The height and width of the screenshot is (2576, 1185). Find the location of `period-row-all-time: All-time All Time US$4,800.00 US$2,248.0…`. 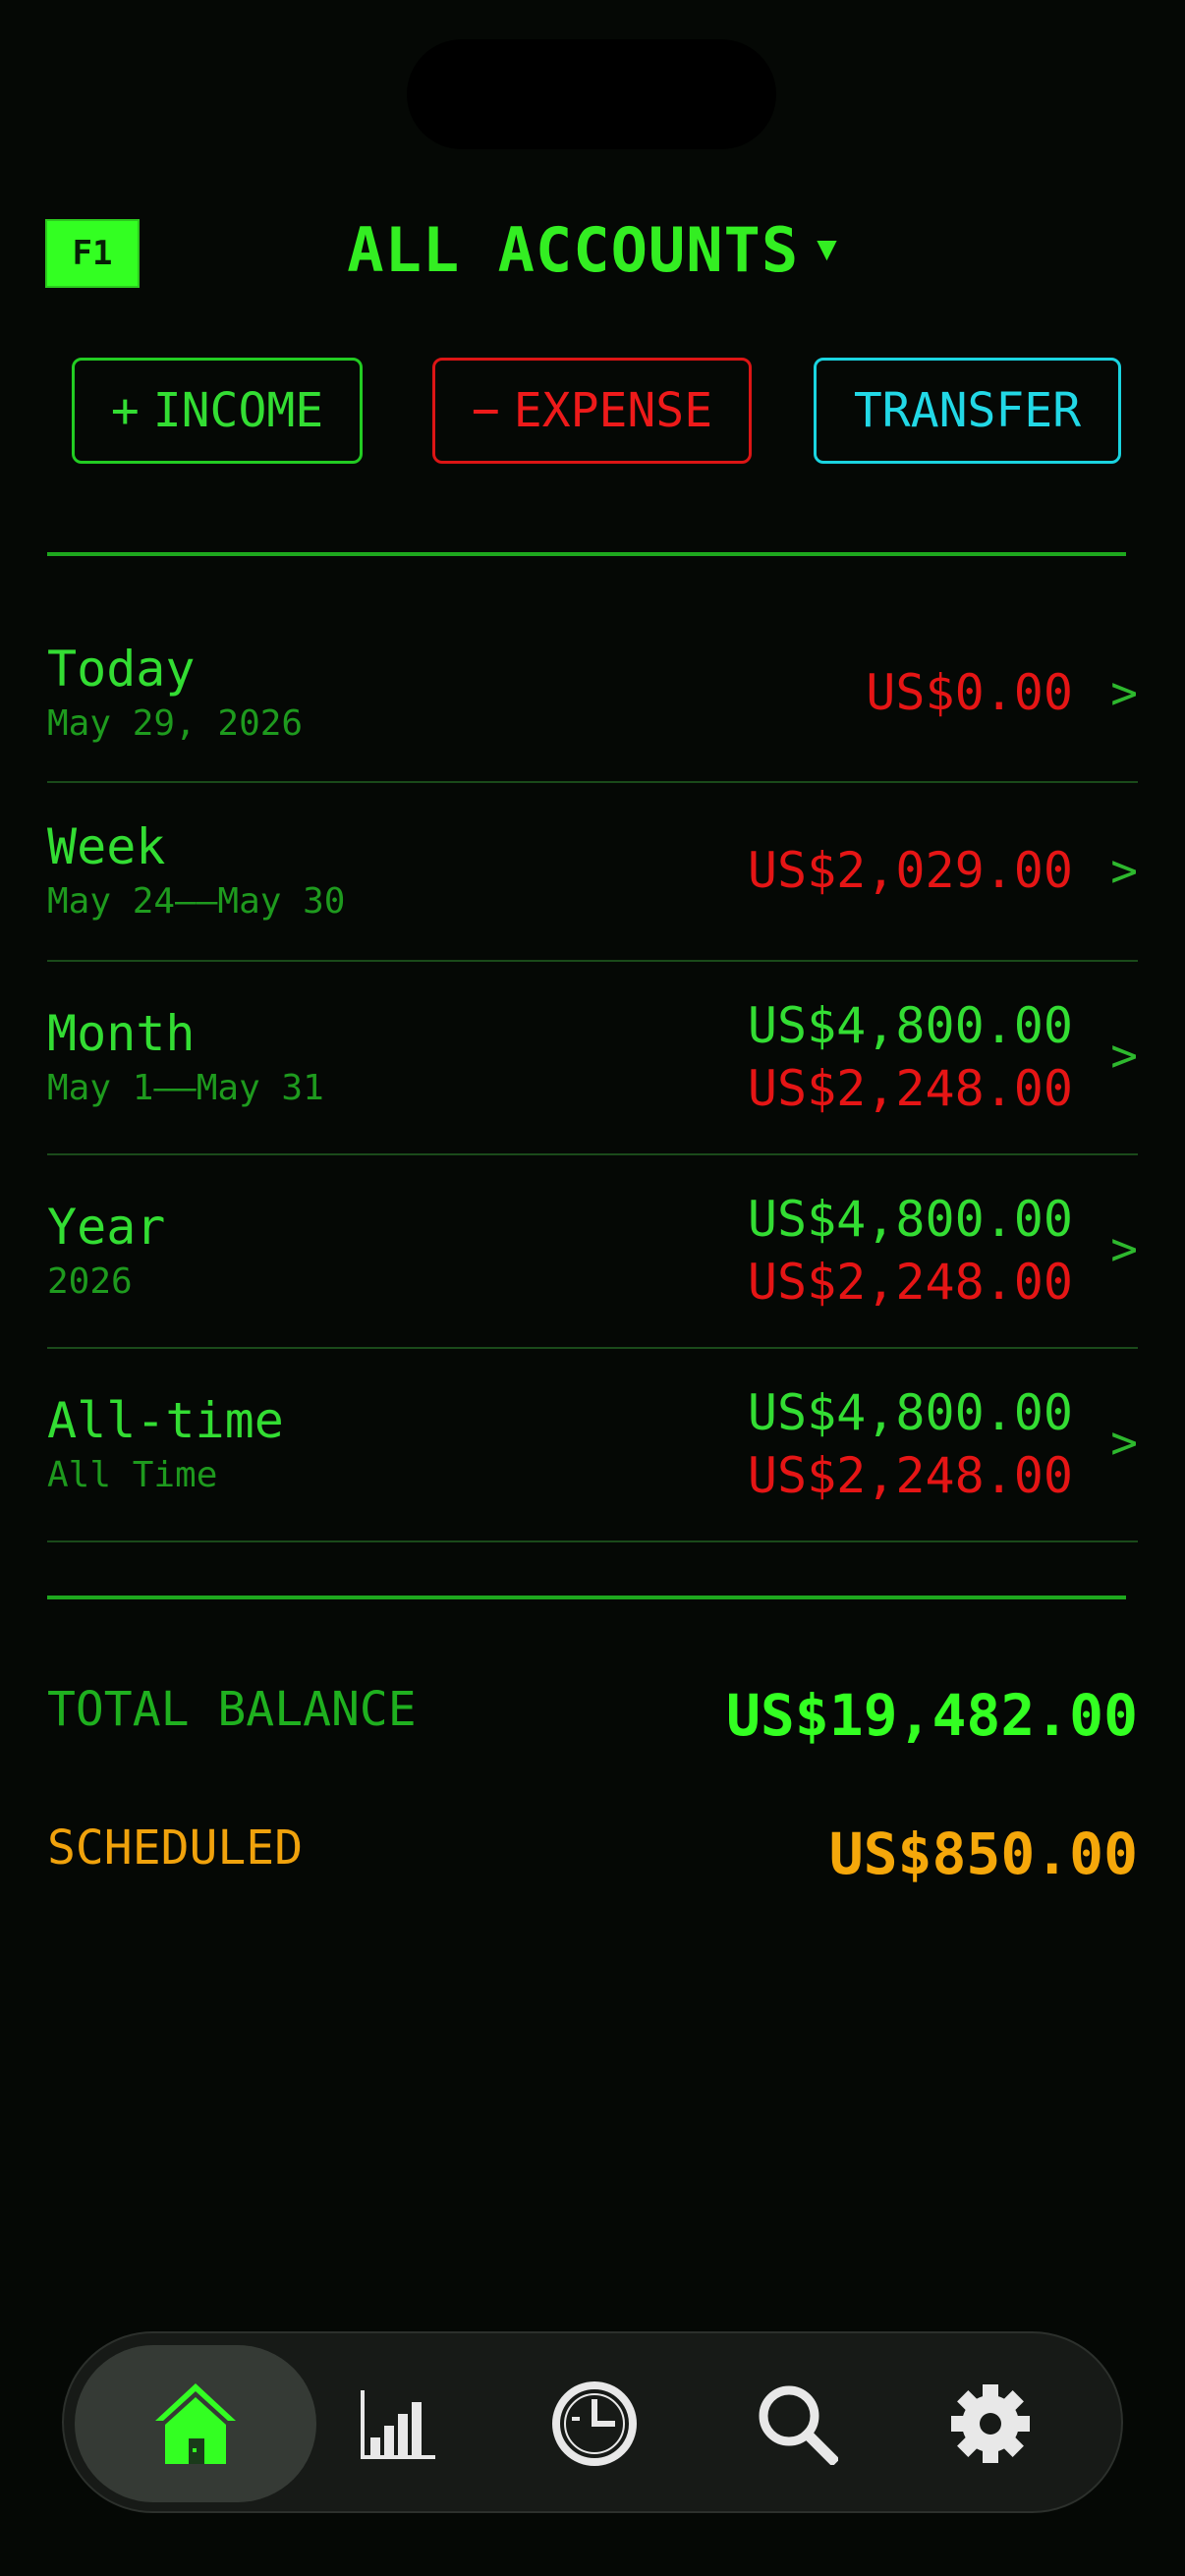

period-row-all-time: All-time All Time US$4,800.00 US$2,248.0… is located at coordinates (592, 1445).